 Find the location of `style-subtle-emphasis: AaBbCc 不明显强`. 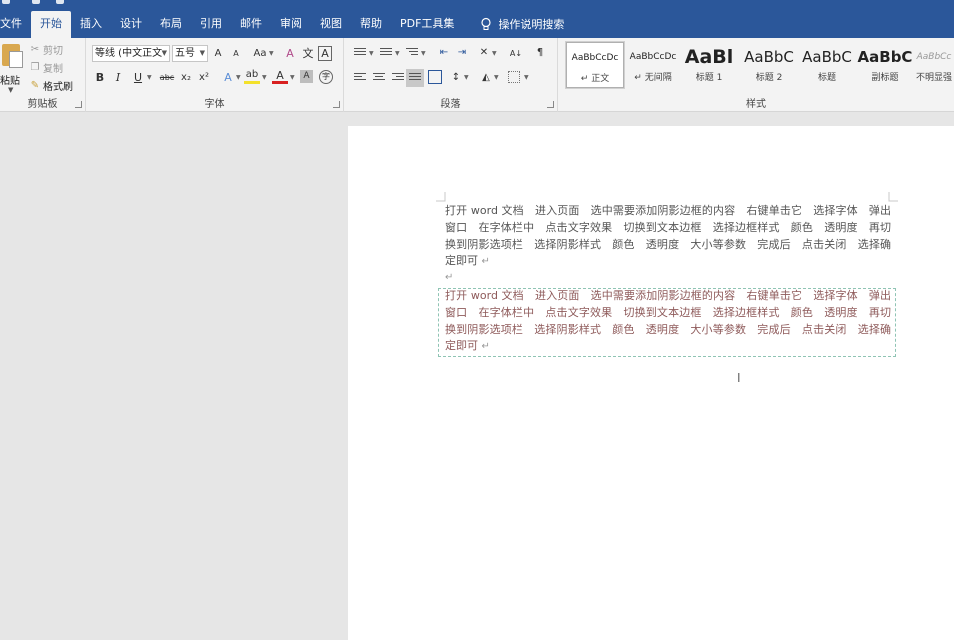

style-subtle-emphasis: AaBbCc 不明显强 is located at coordinates (934, 65).